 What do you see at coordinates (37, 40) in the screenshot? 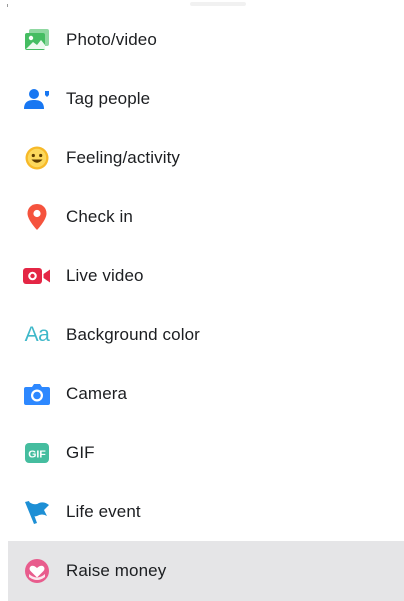
I see `photo-video-icon` at bounding box center [37, 40].